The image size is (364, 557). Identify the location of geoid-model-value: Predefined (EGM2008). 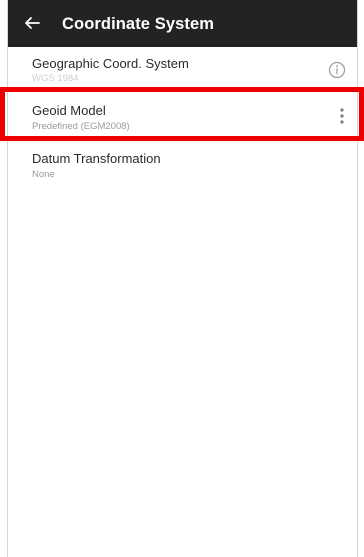
(81, 126).